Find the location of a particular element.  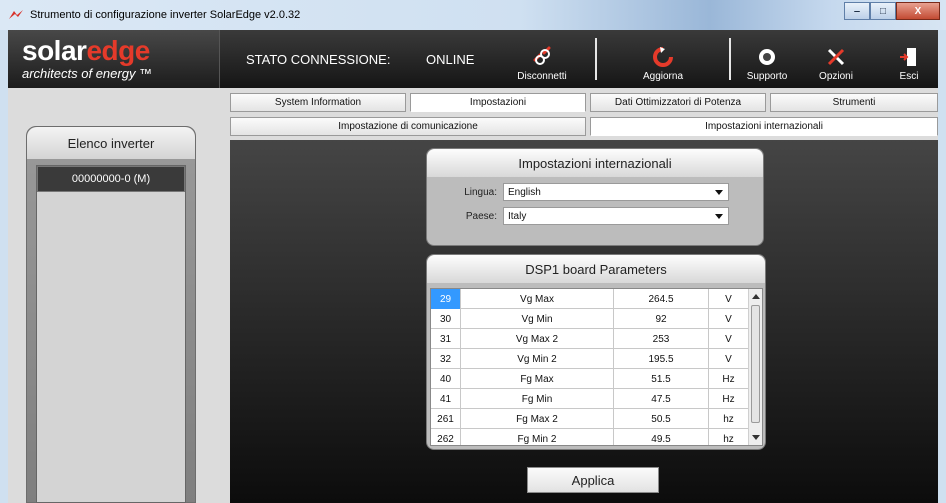

help-icon is located at coordinates (767, 57).